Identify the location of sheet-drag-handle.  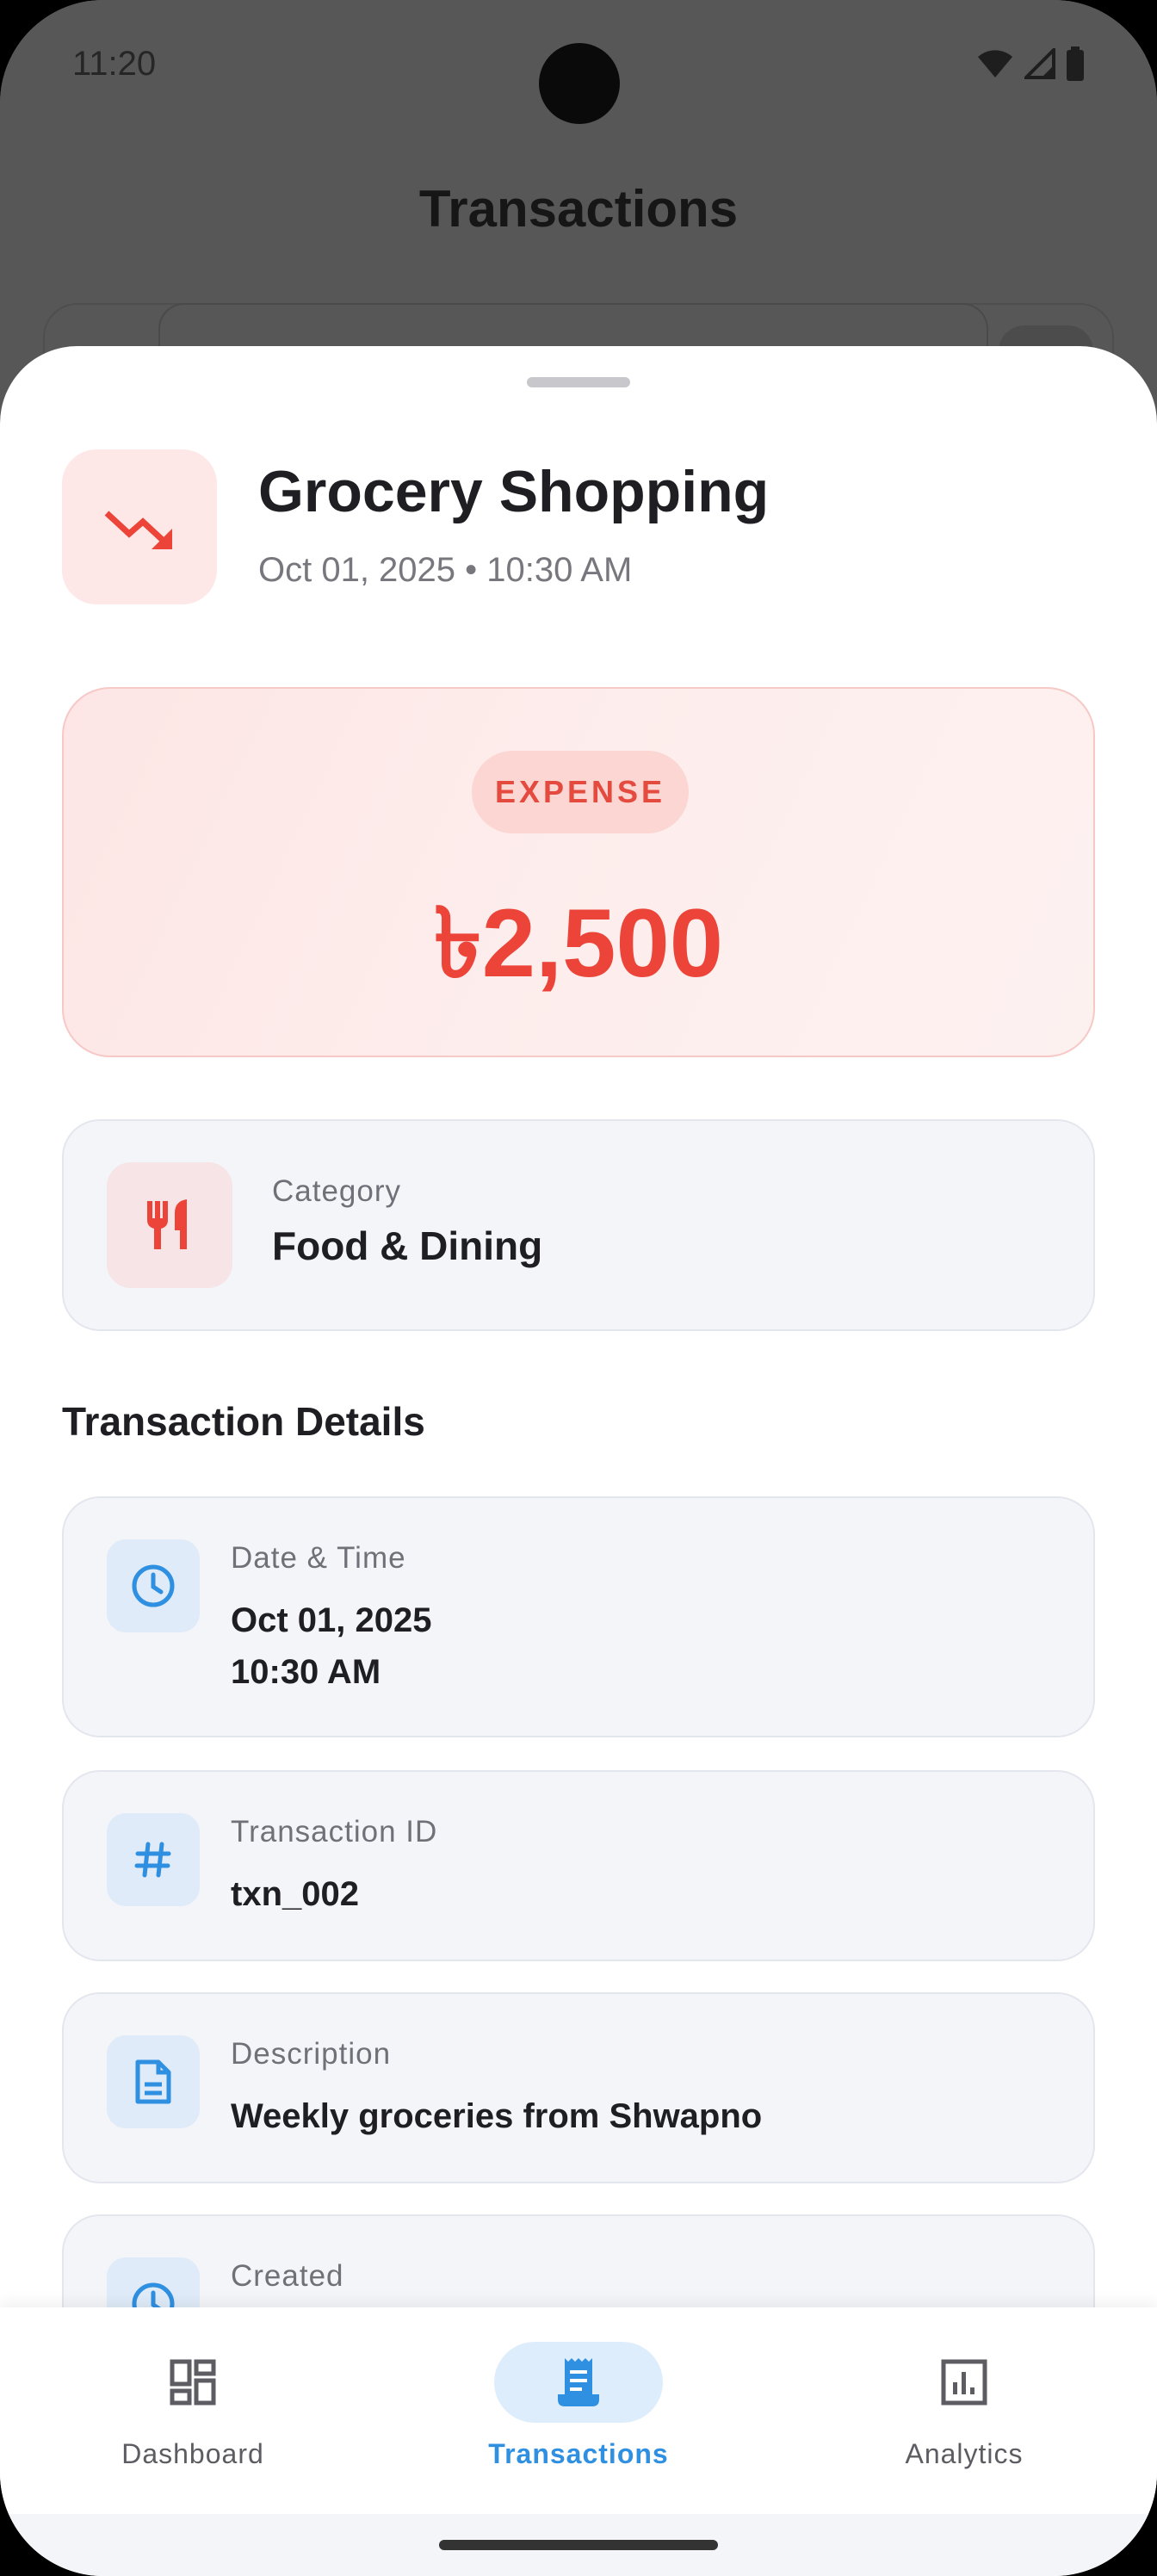
(579, 382).